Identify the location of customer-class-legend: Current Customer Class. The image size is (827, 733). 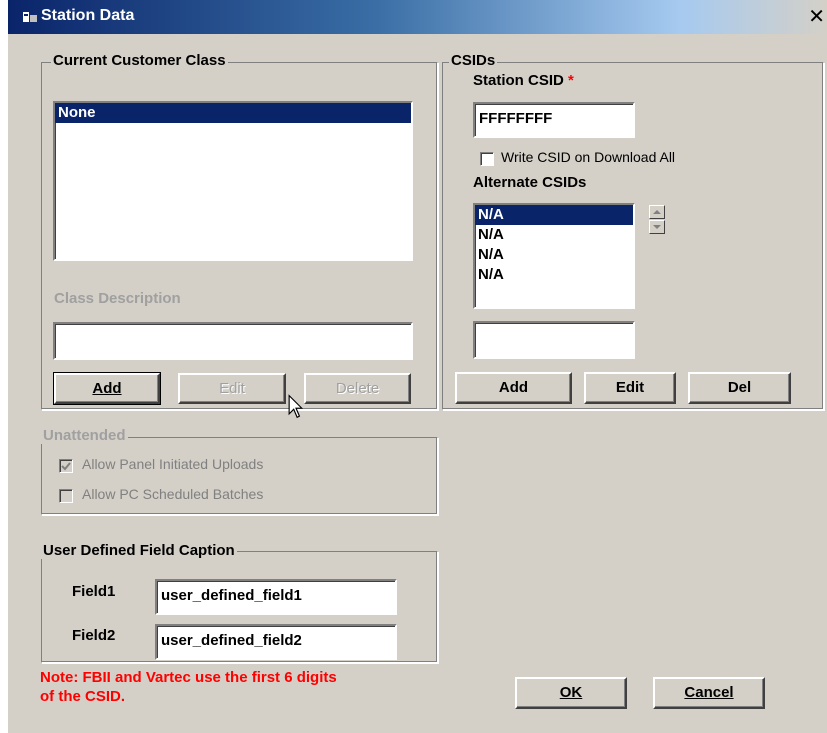
(139, 60).